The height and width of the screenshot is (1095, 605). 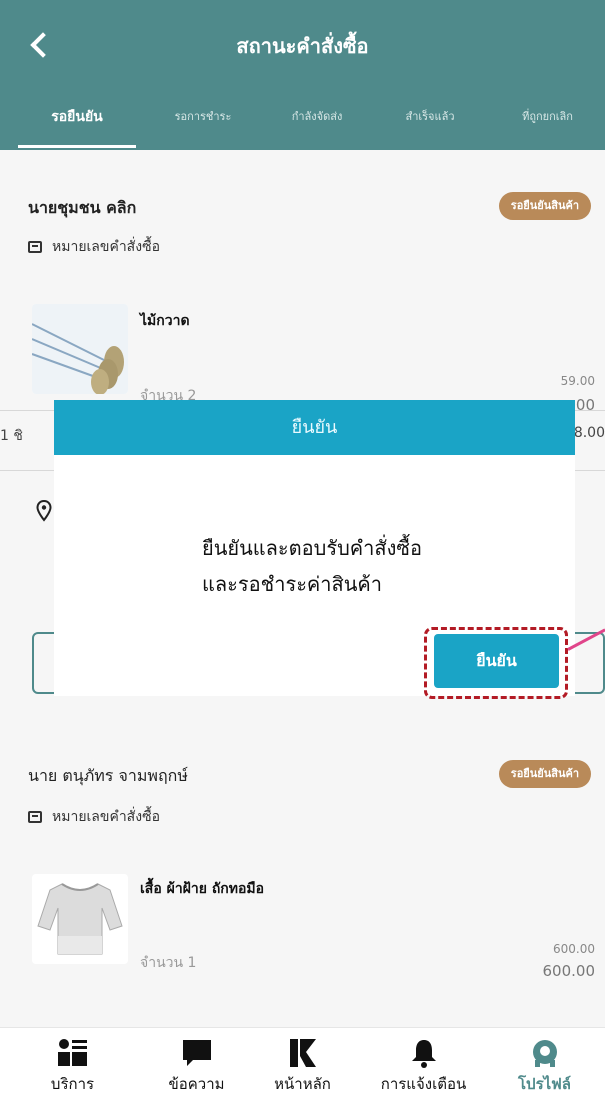 What do you see at coordinates (72, 1052) in the screenshot?
I see `services-icon` at bounding box center [72, 1052].